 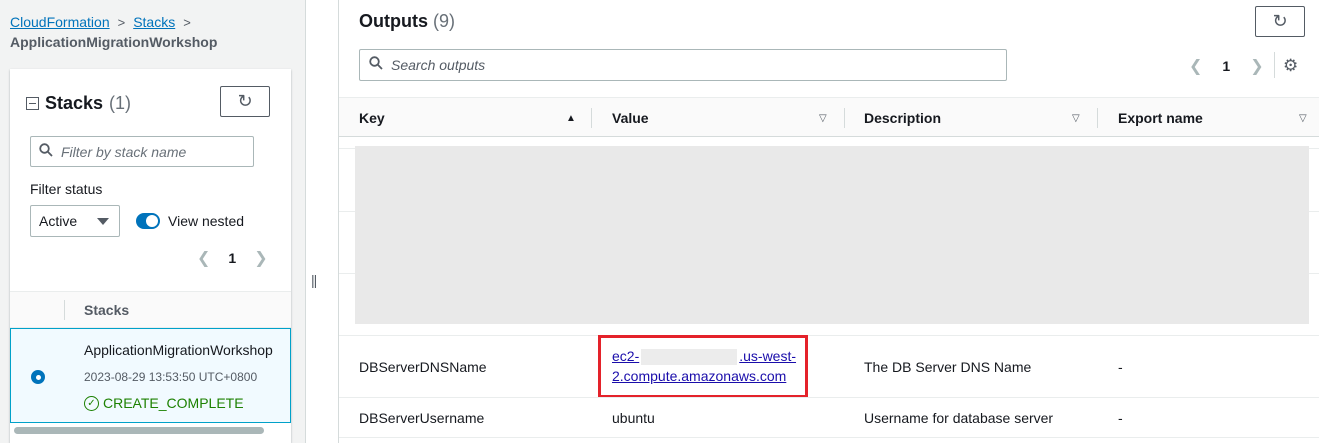 I want to click on stacks-column-header: Stacks, so click(x=106, y=310).